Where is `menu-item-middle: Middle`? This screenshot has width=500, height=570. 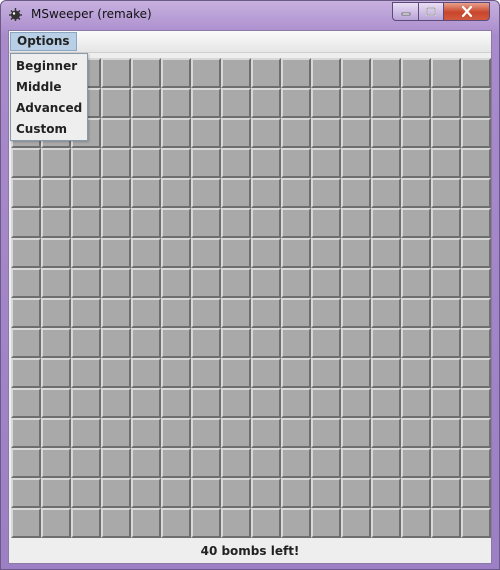
menu-item-middle: Middle is located at coordinates (49, 87).